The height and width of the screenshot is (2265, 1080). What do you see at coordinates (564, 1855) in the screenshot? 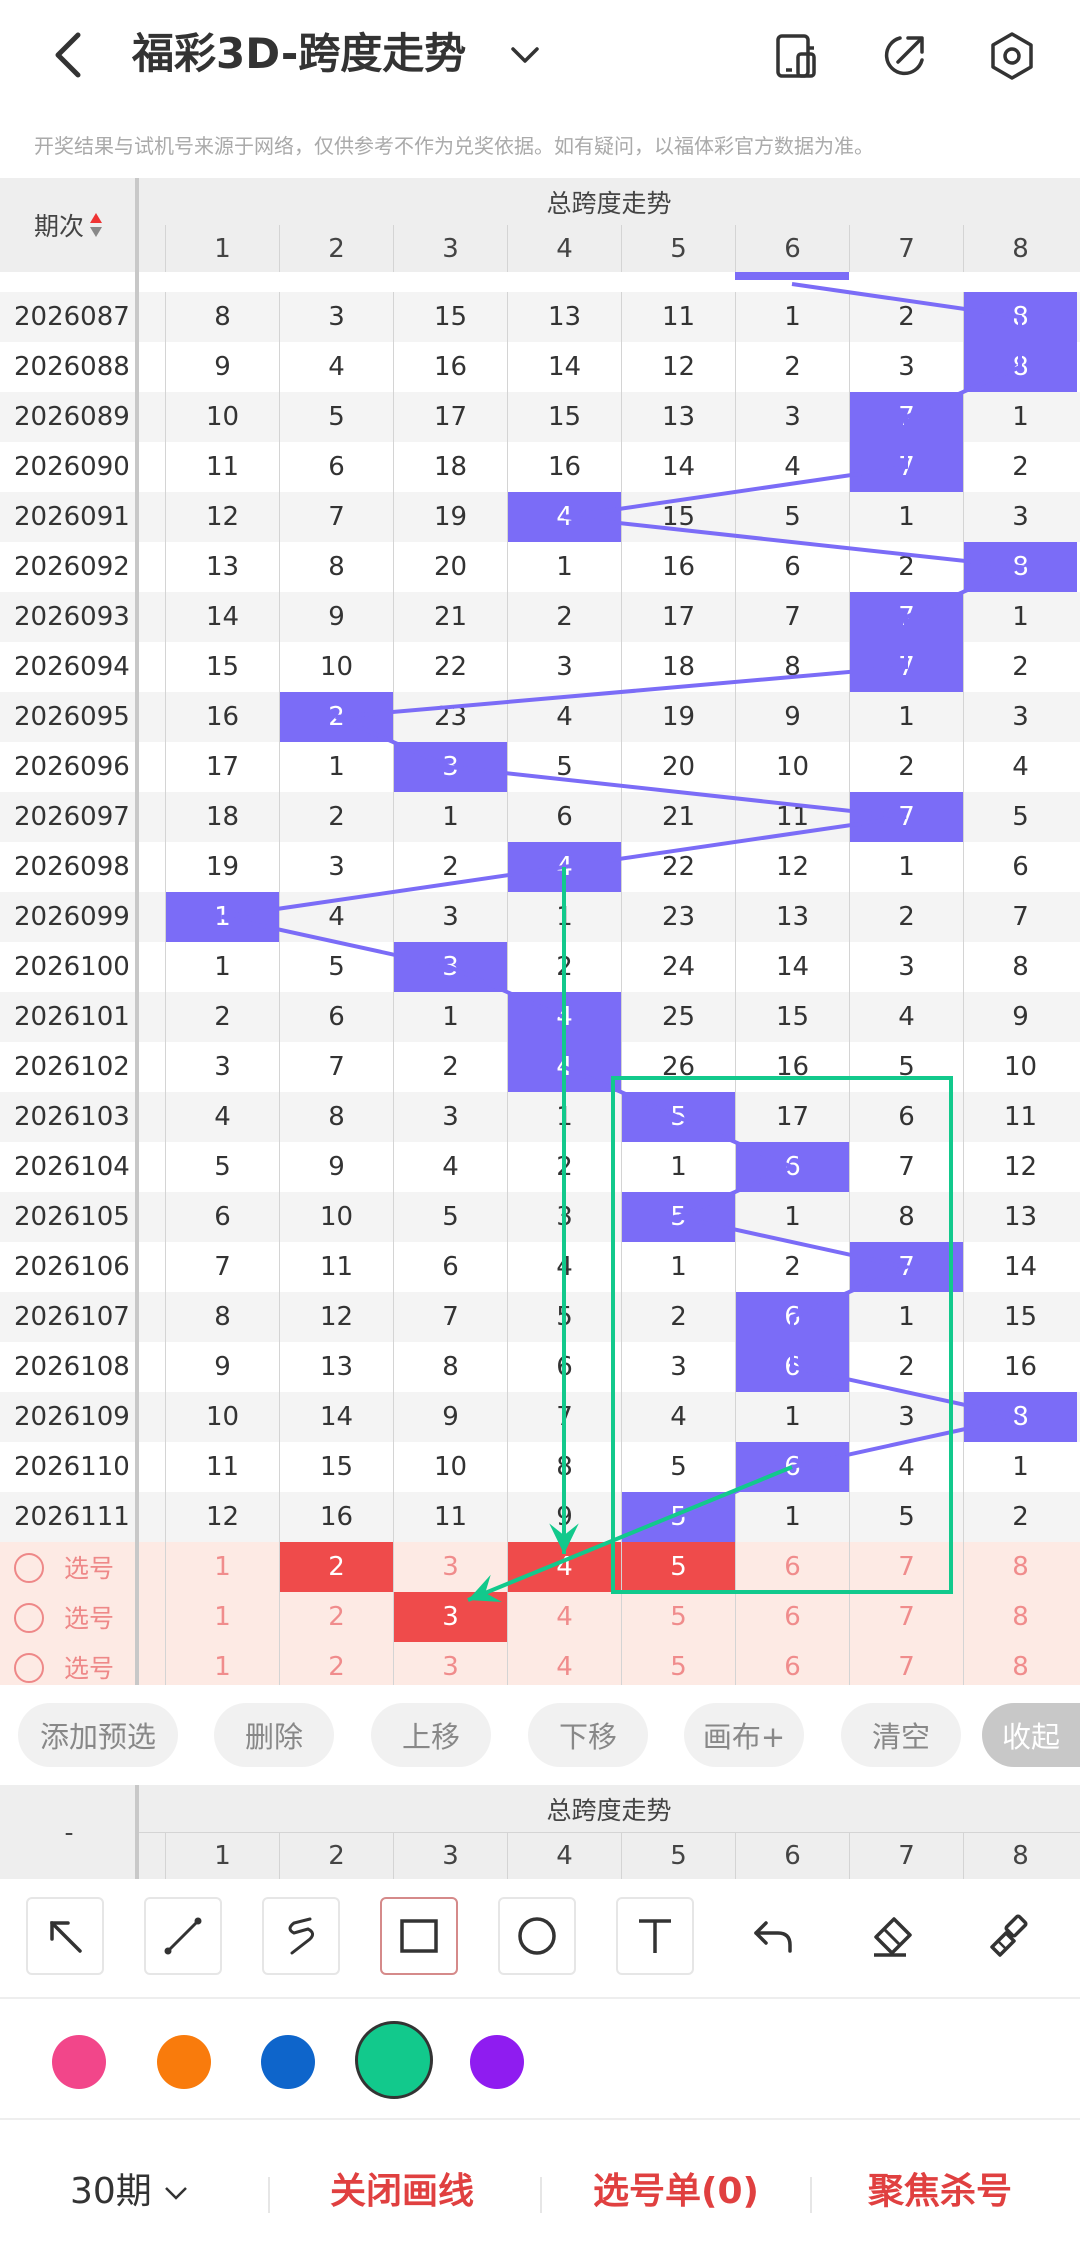
I see `bottom-column-header: 4` at bounding box center [564, 1855].